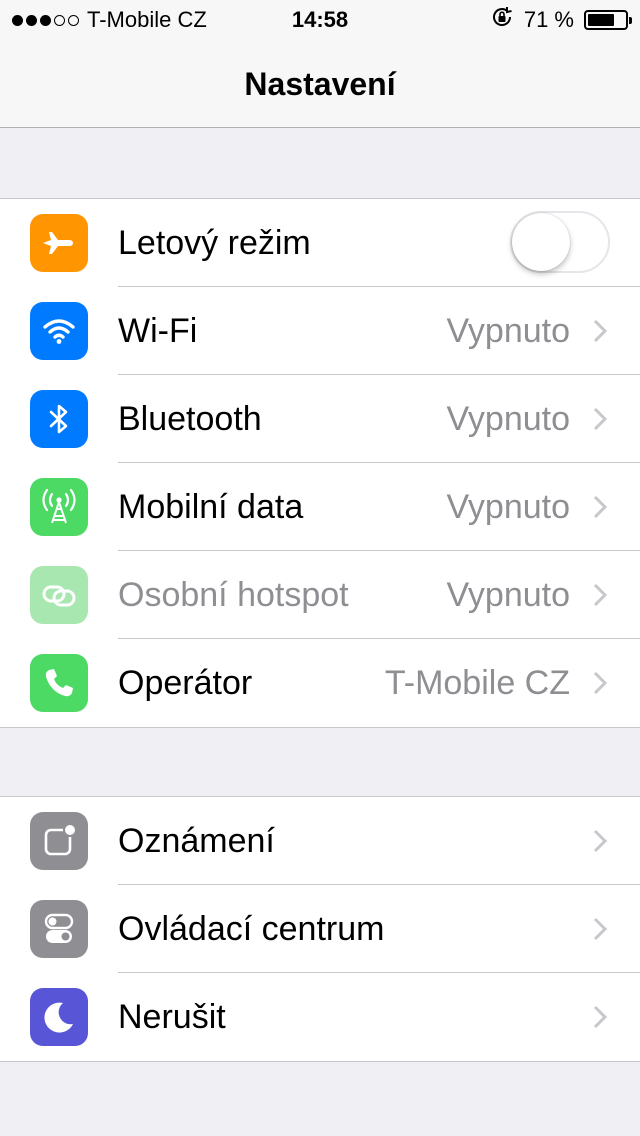  I want to click on battery-fill, so click(601, 20).